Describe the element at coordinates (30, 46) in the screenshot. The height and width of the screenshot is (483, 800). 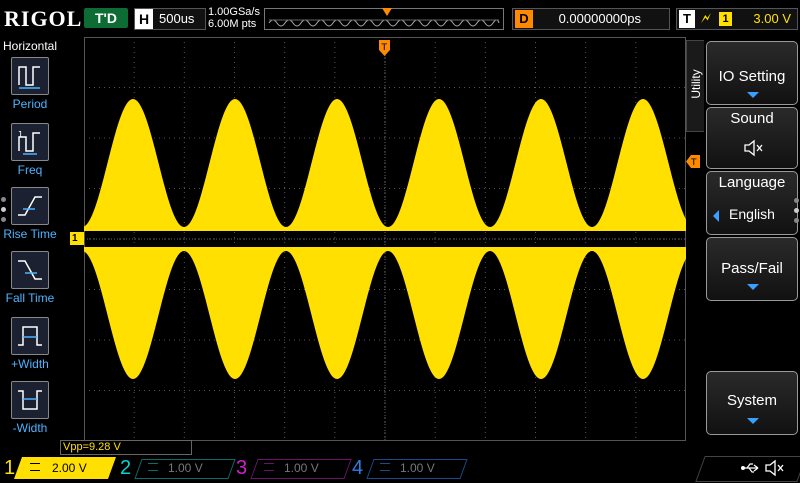
I see `panel-title: Horizontal` at that location.